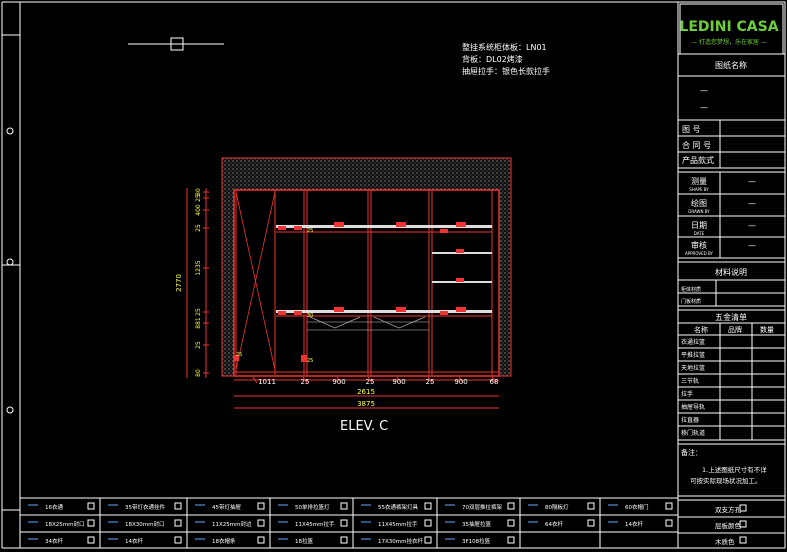 The width and height of the screenshot is (787, 552). Describe the element at coordinates (699, 245) in the screenshot. I see `svg-text: 审核` at that location.